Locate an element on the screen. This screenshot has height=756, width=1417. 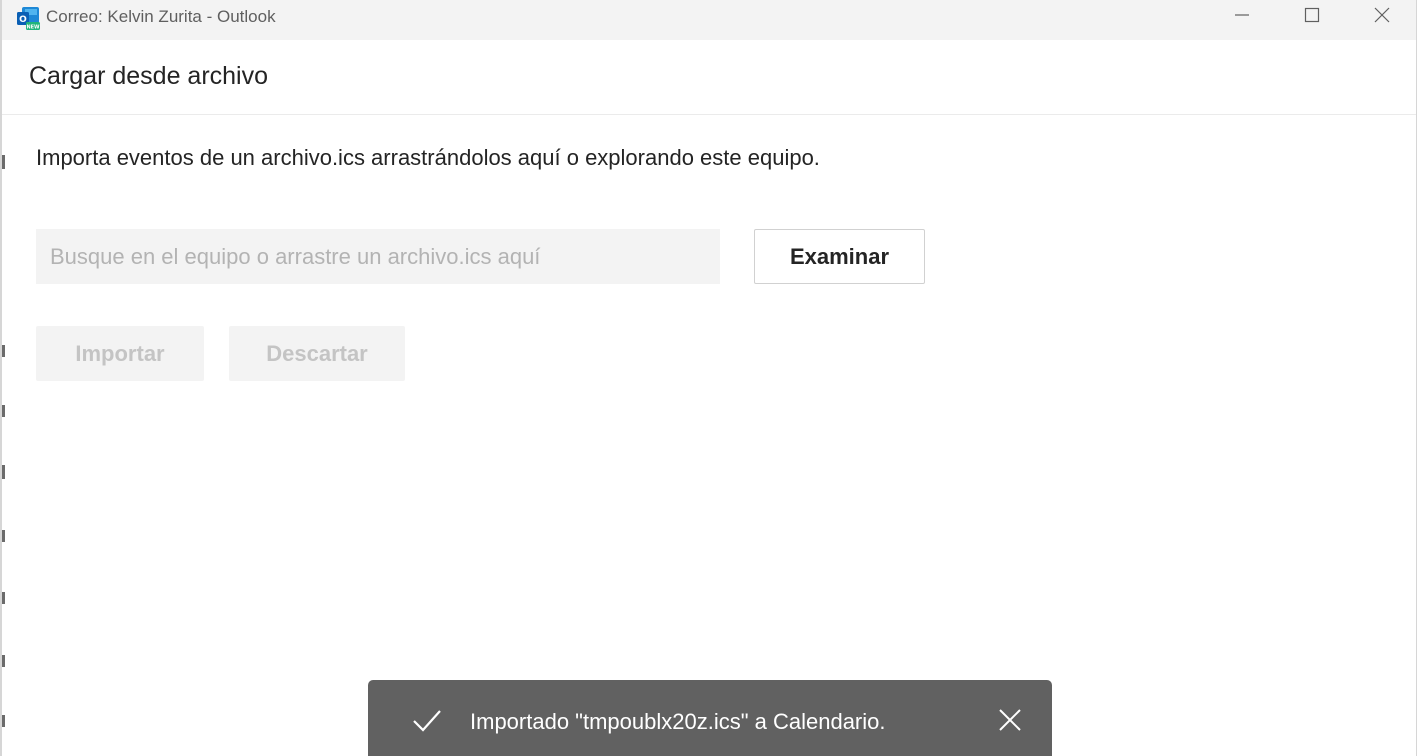
maximize-button is located at coordinates (1312, 17).